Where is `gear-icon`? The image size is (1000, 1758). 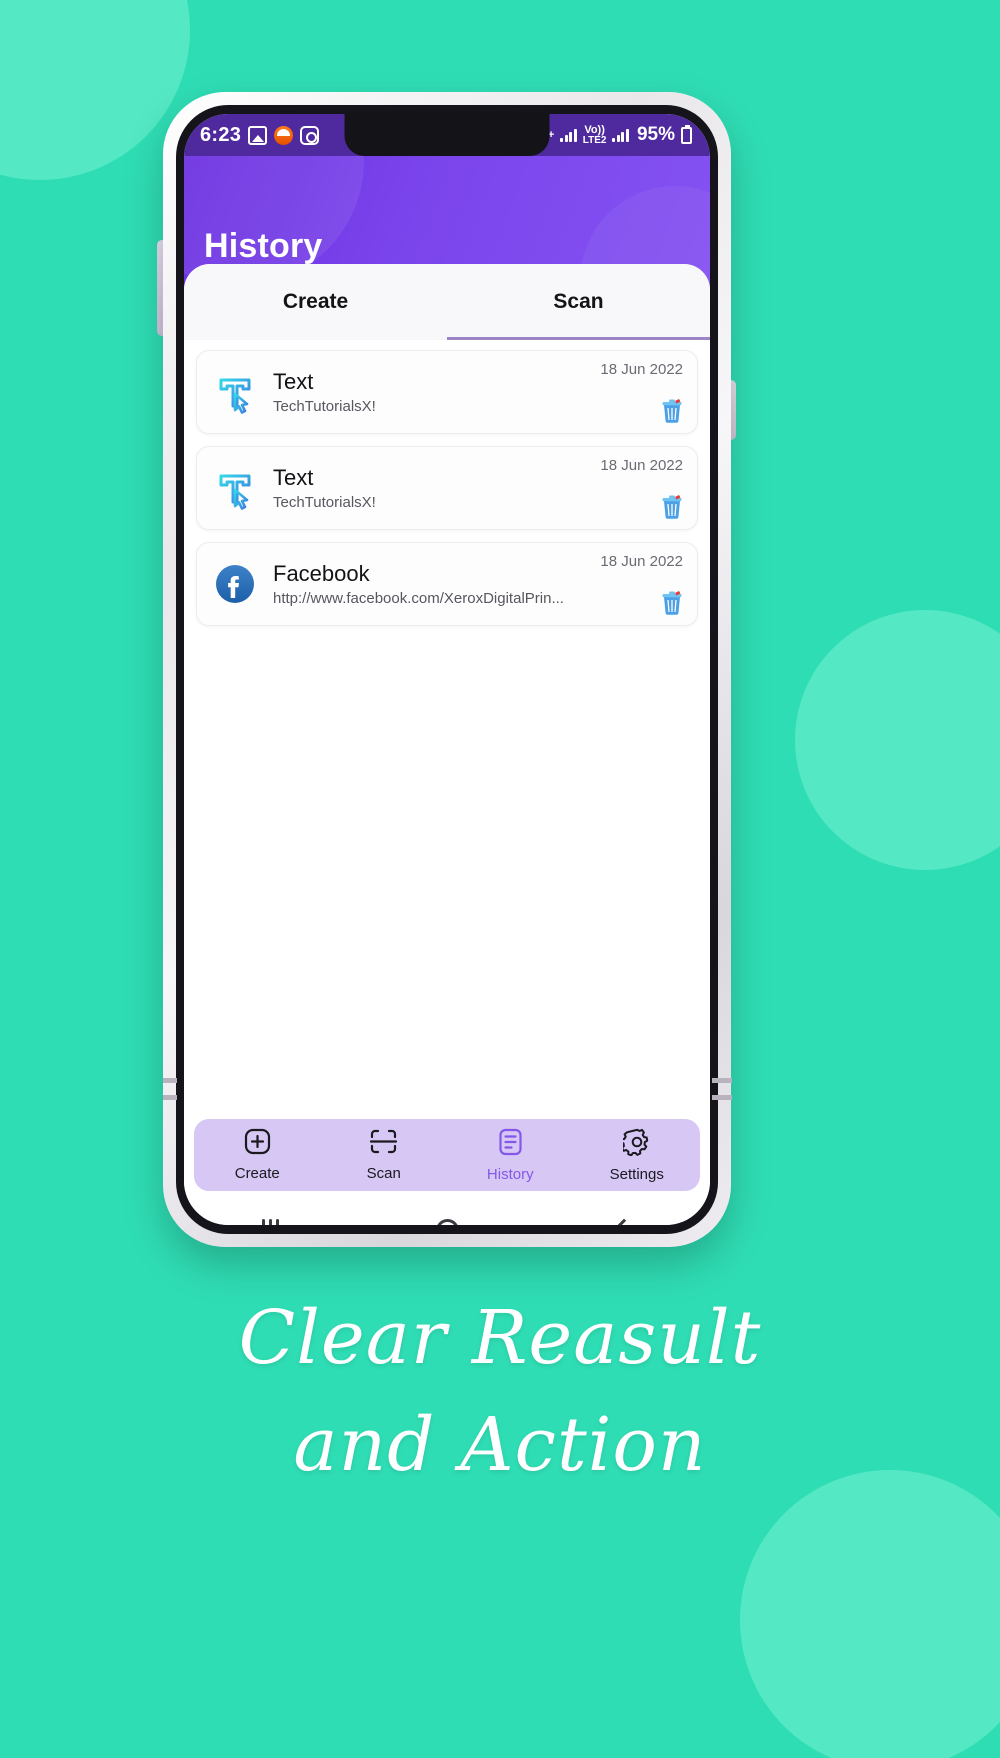 gear-icon is located at coordinates (635, 1144).